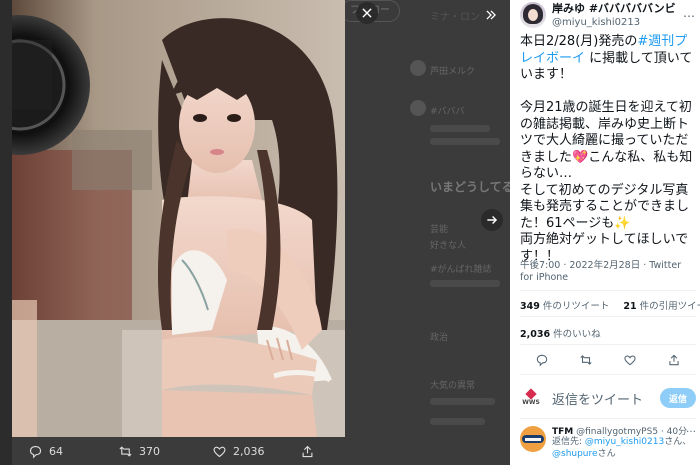 Image resolution: width=700 pixels, height=465 pixels. Describe the element at coordinates (604, 248) in the screenshot. I see `tweet-text-segment: 両方絶対ゲットしてほしいです！！` at that location.